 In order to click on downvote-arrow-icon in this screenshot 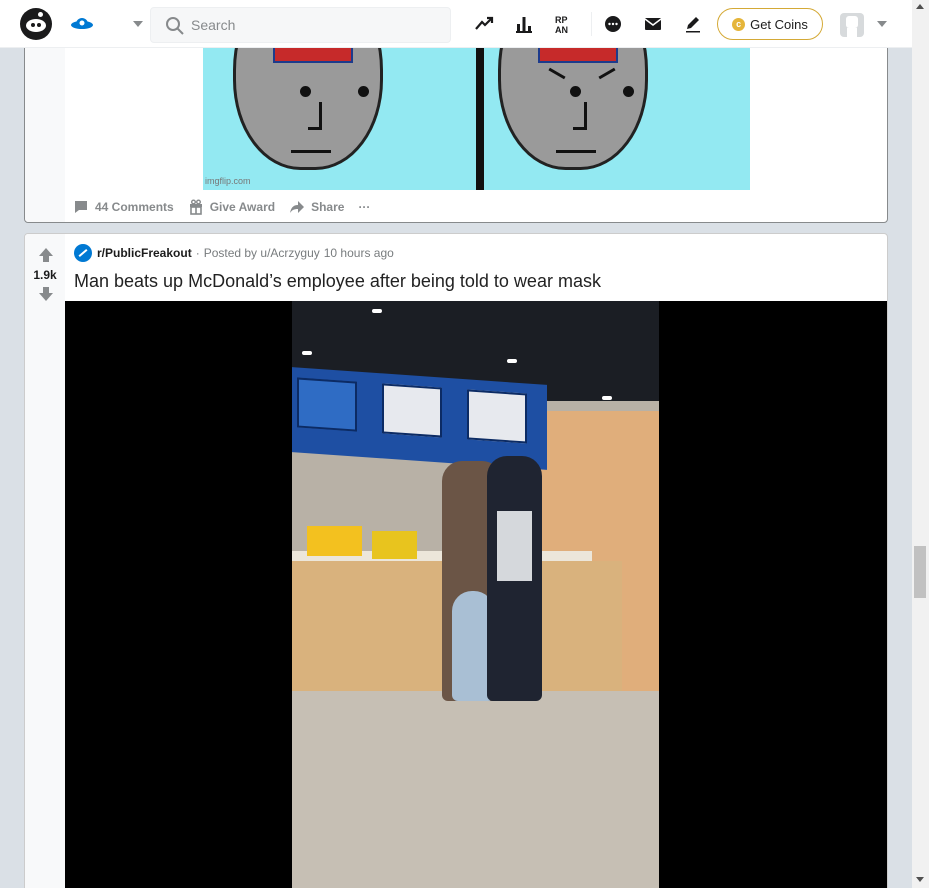, I will do `click(46, 294)`.